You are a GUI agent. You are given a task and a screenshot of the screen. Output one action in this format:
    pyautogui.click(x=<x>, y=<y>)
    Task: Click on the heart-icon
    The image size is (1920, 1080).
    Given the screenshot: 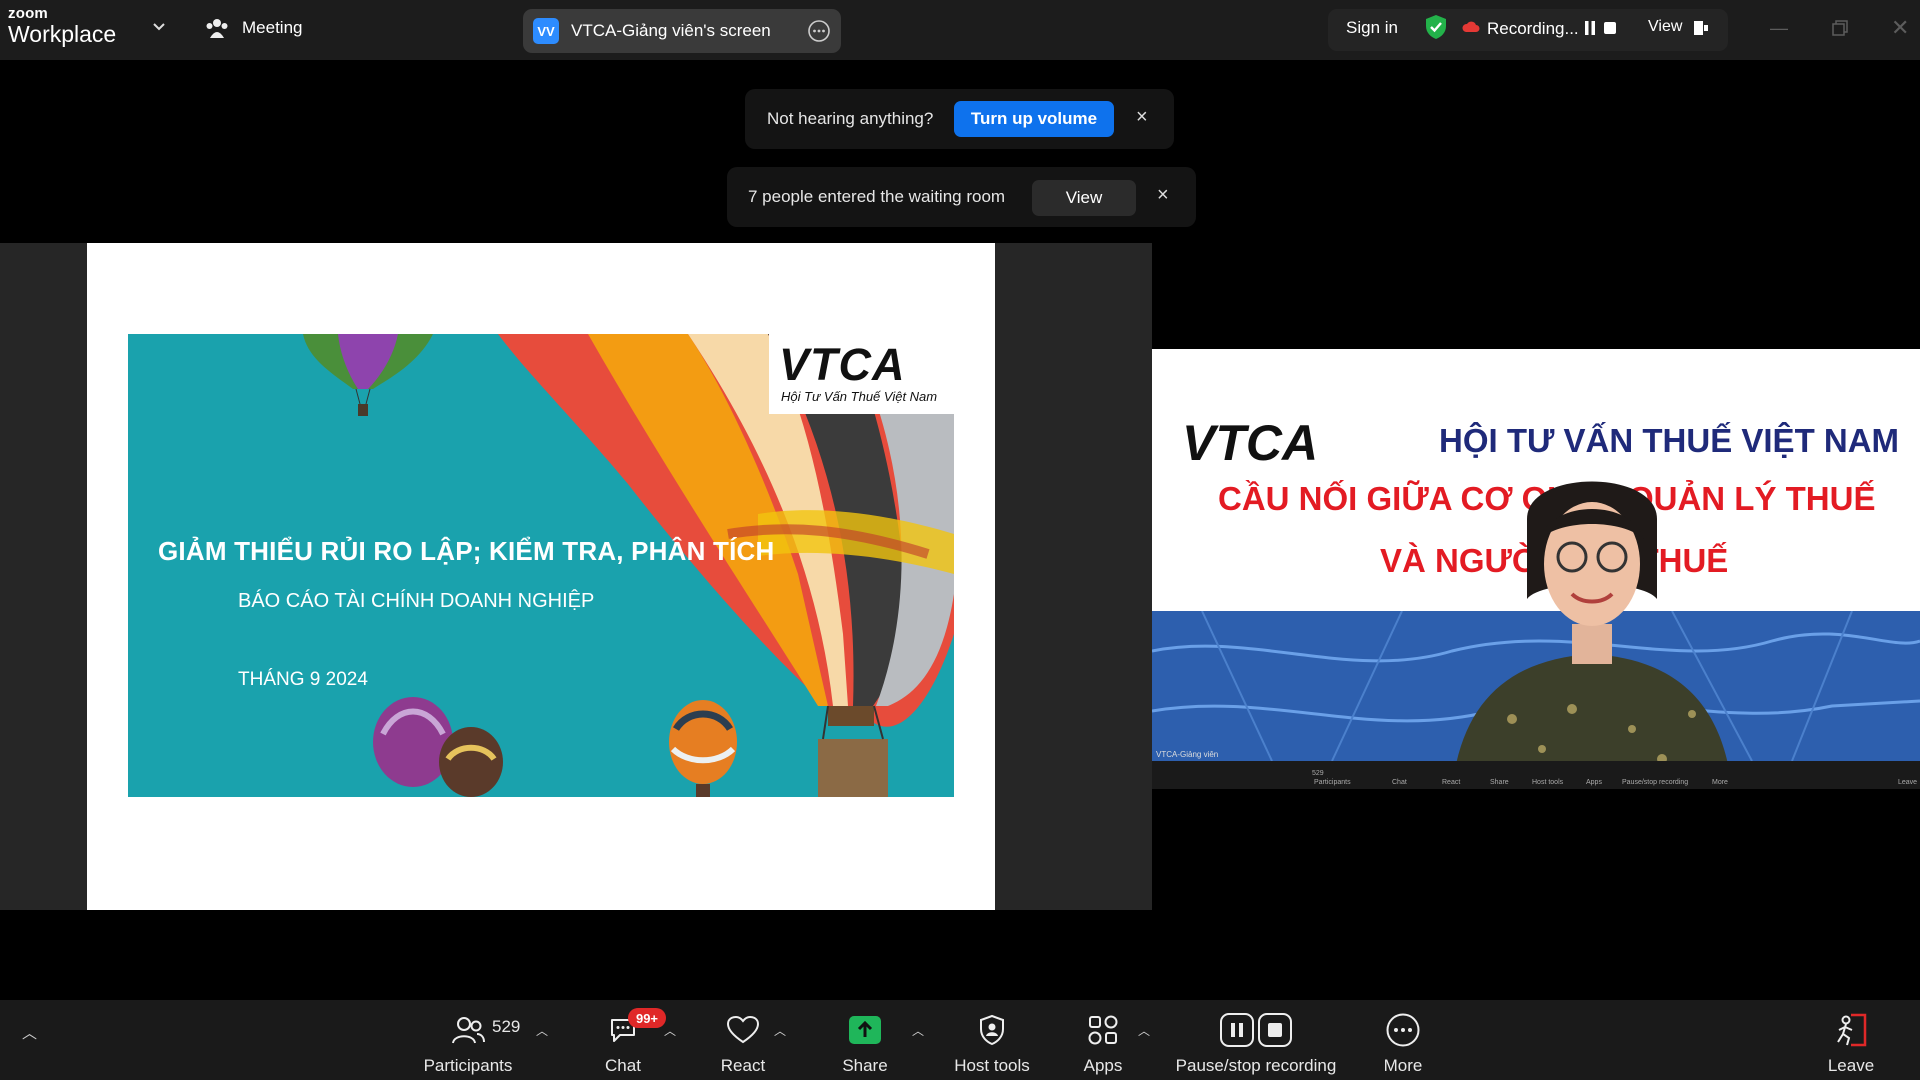 What is the action you would take?
    pyautogui.click(x=743, y=1029)
    